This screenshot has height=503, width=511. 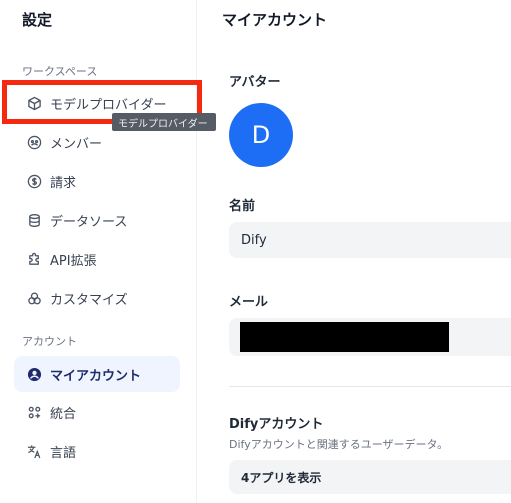 What do you see at coordinates (276, 424) in the screenshot?
I see `dify-account-title: Difyアカウント` at bounding box center [276, 424].